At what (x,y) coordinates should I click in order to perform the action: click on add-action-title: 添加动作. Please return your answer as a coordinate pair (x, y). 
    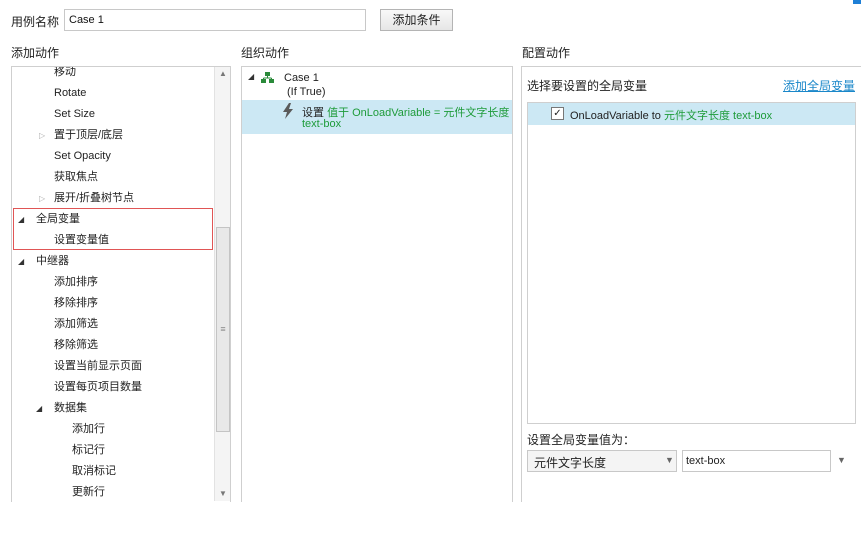
    Looking at the image, I should click on (35, 53).